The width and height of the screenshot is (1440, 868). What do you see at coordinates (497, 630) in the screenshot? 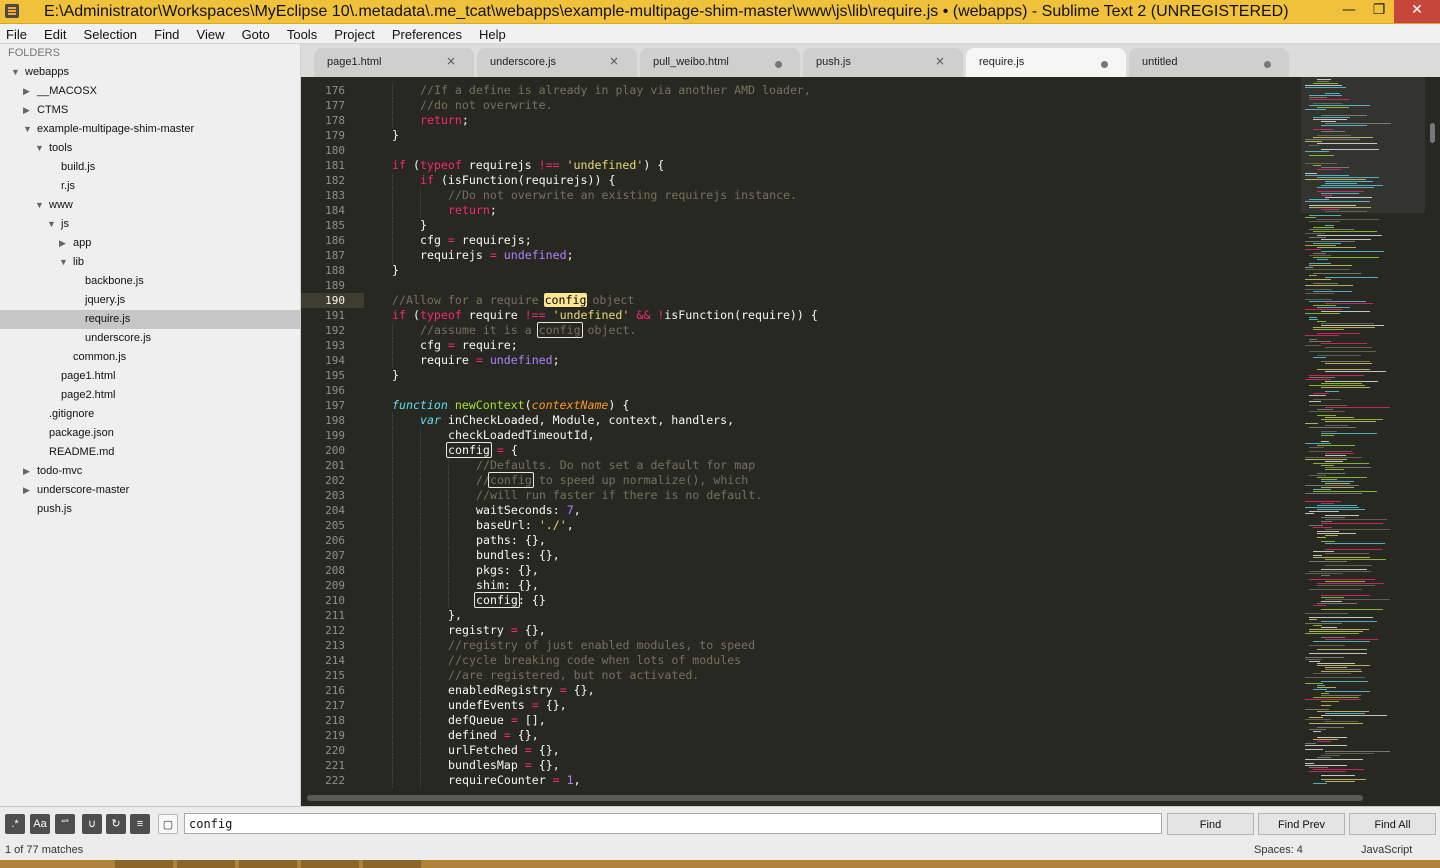
I see `code-line: registry = {},` at bounding box center [497, 630].